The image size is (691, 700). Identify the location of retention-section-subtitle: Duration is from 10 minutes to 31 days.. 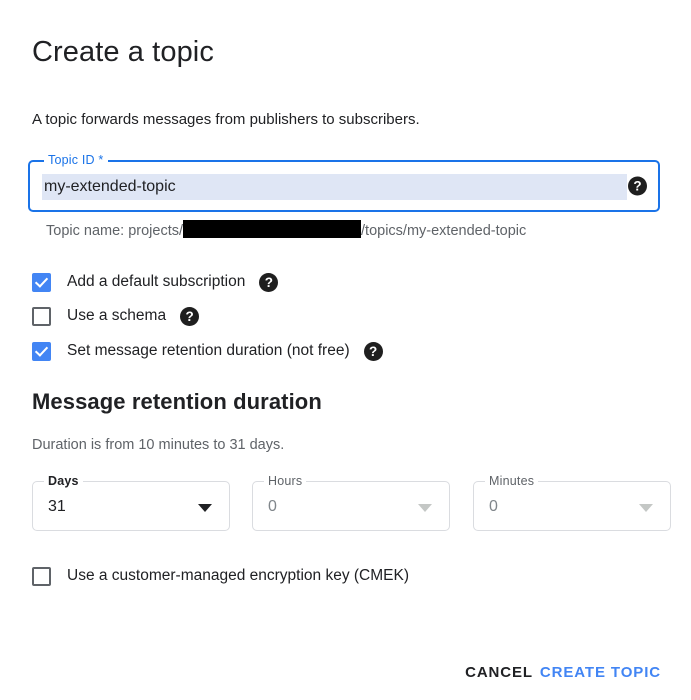
(158, 445).